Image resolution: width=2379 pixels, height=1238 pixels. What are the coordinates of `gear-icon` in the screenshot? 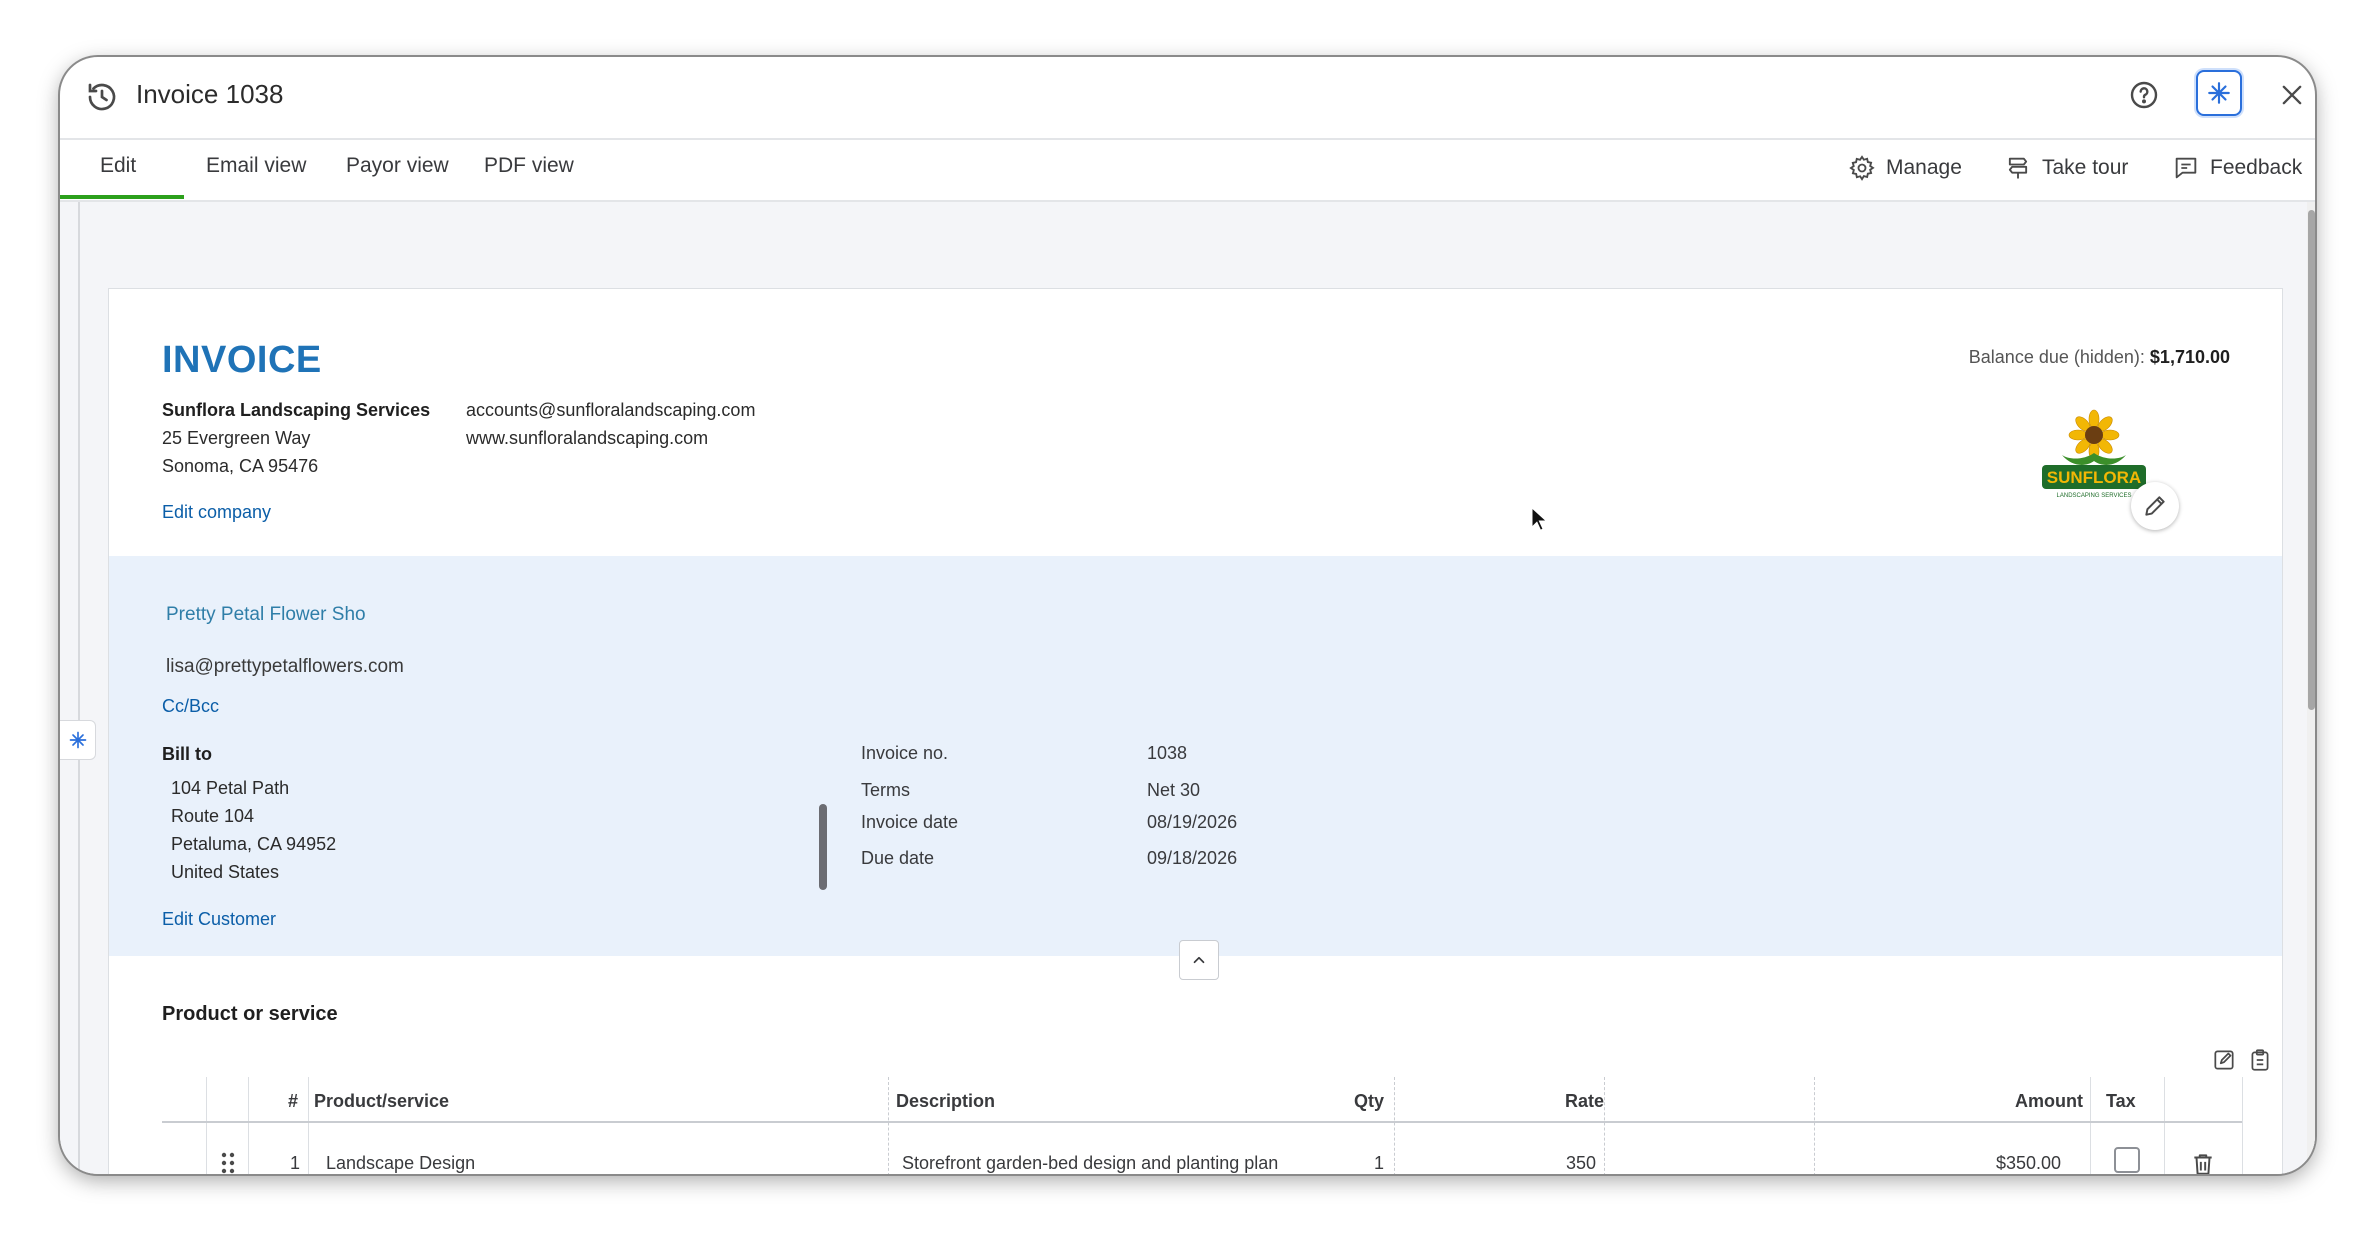 It's located at (1862, 168).